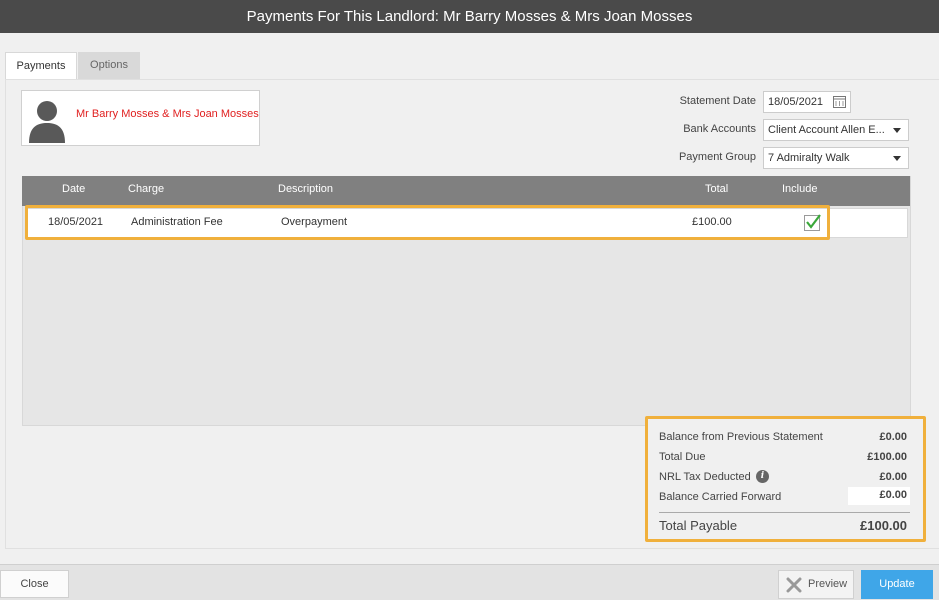 This screenshot has height=600, width=939. I want to click on column-header-total: Total, so click(716, 189).